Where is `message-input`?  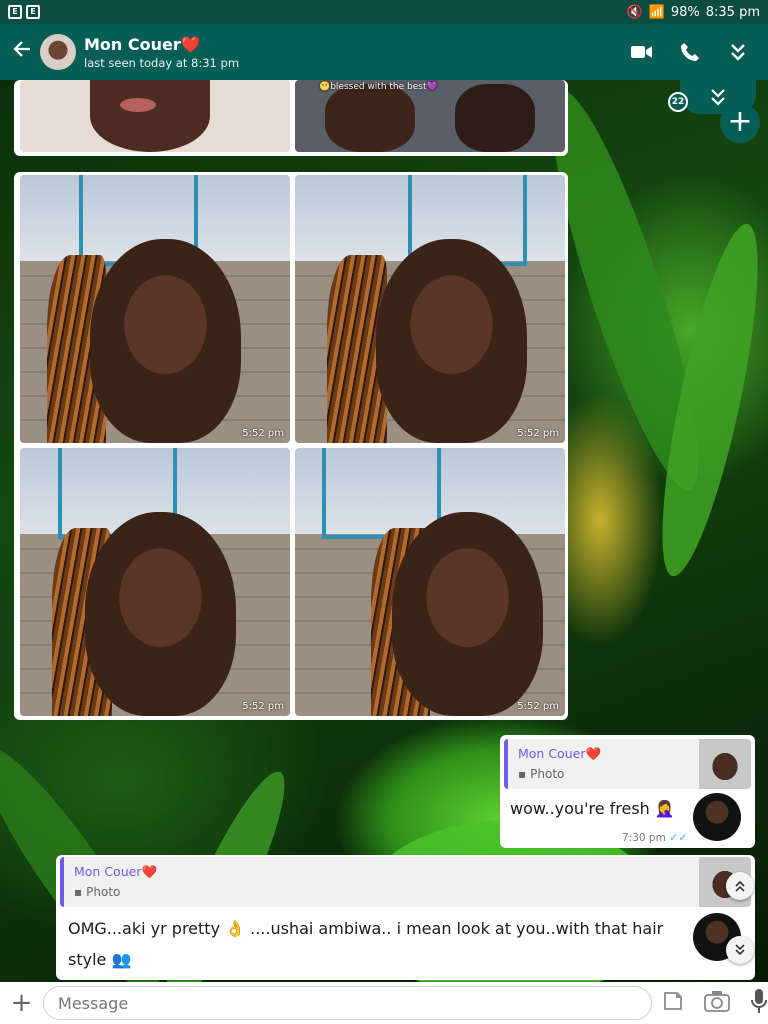
message-input is located at coordinates (347, 1003).